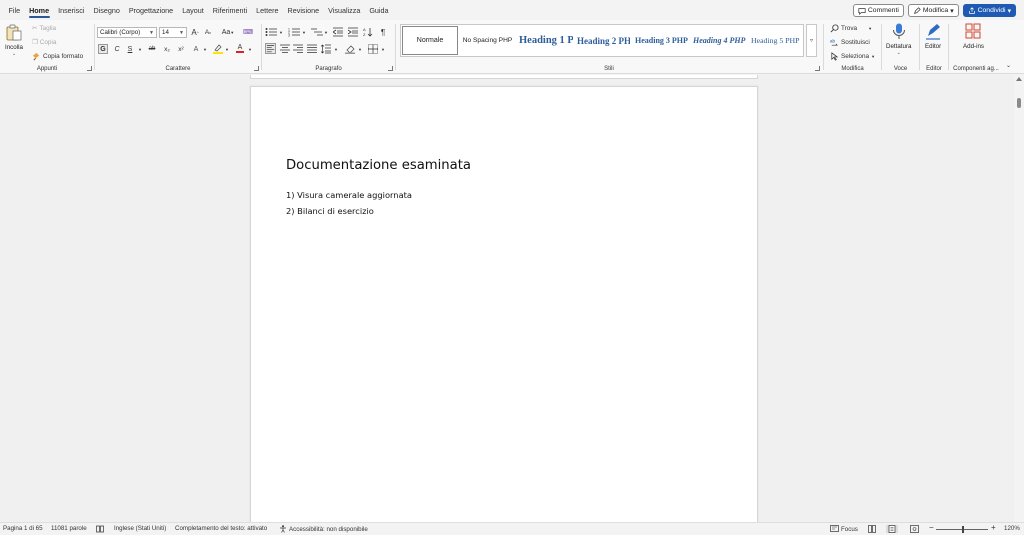 Image resolution: width=1024 pixels, height=535 pixels. What do you see at coordinates (229, 10) in the screenshot?
I see `tab-references: Riferimenti` at bounding box center [229, 10].